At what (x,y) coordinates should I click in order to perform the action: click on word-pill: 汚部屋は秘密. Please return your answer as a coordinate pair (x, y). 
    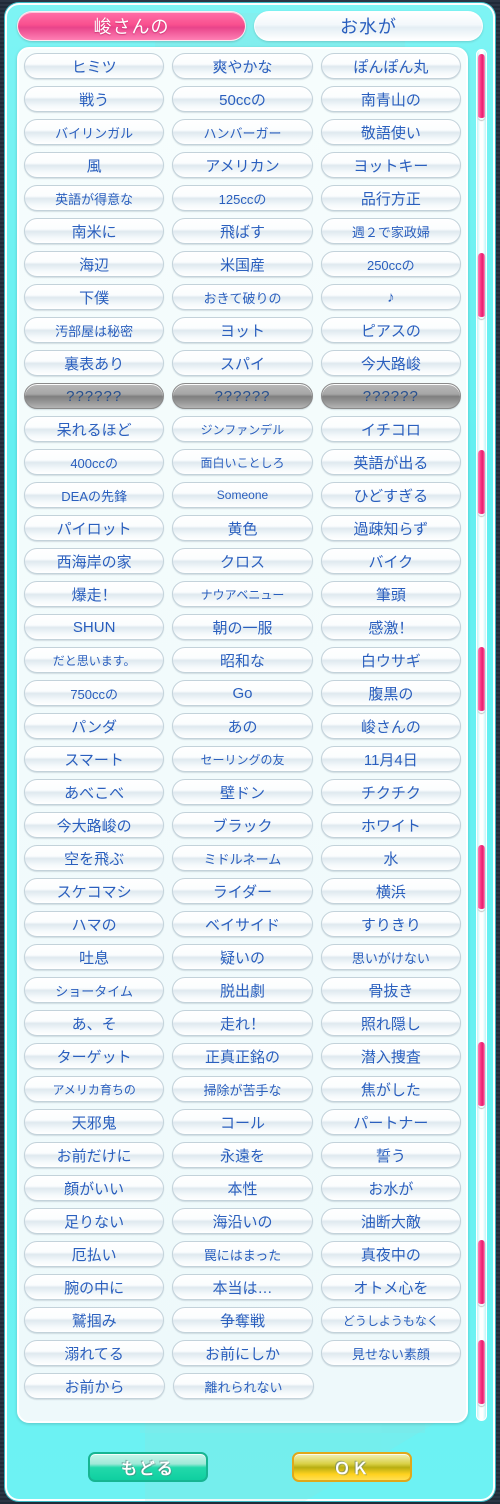
    Looking at the image, I should click on (94, 330).